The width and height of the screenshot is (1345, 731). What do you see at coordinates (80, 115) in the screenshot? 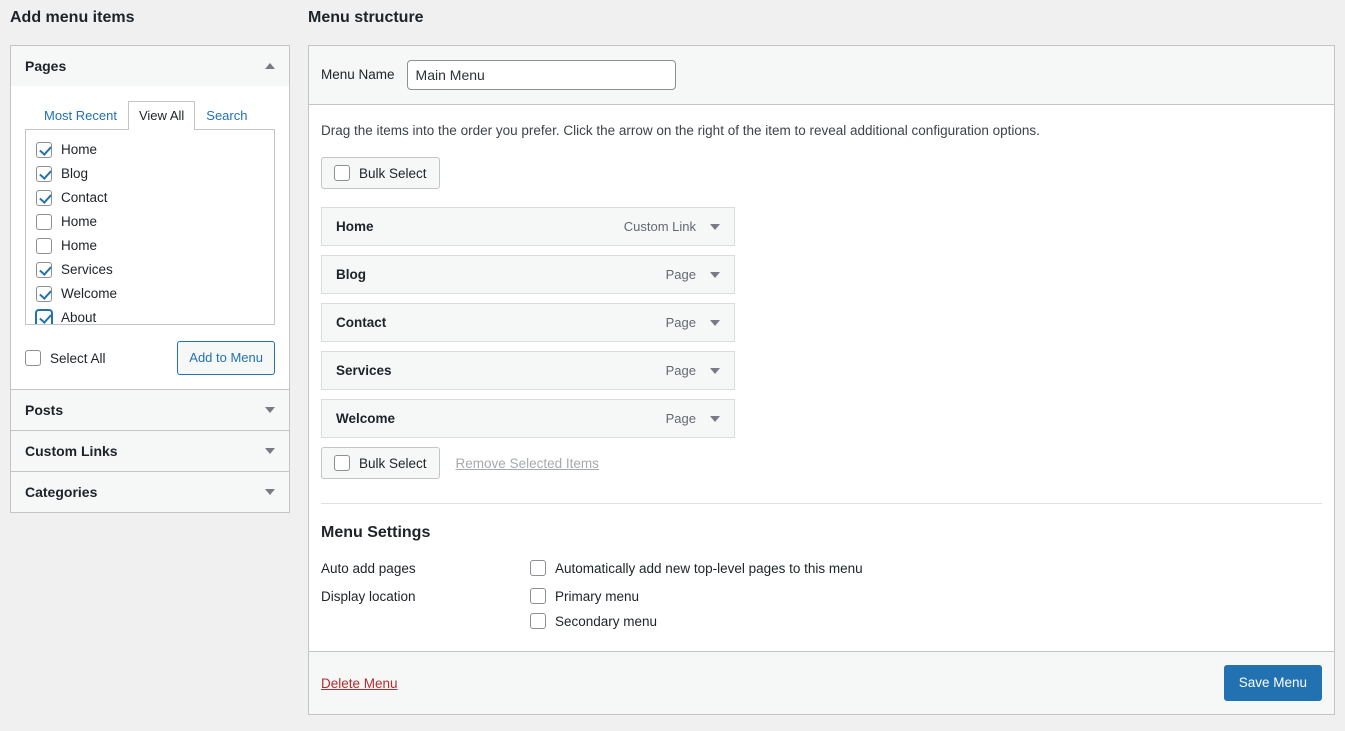
I see `tab-most-recent: Most Recent` at bounding box center [80, 115].